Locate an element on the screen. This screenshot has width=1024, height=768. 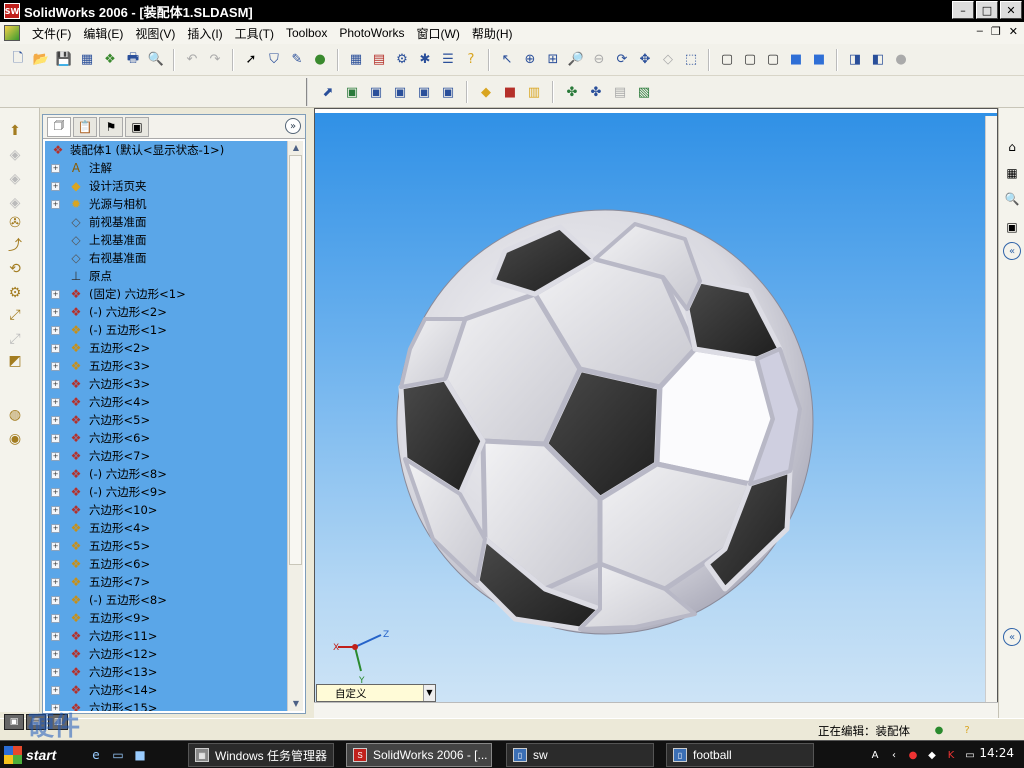
status-help-icon: ? is located at coordinates (967, 730).